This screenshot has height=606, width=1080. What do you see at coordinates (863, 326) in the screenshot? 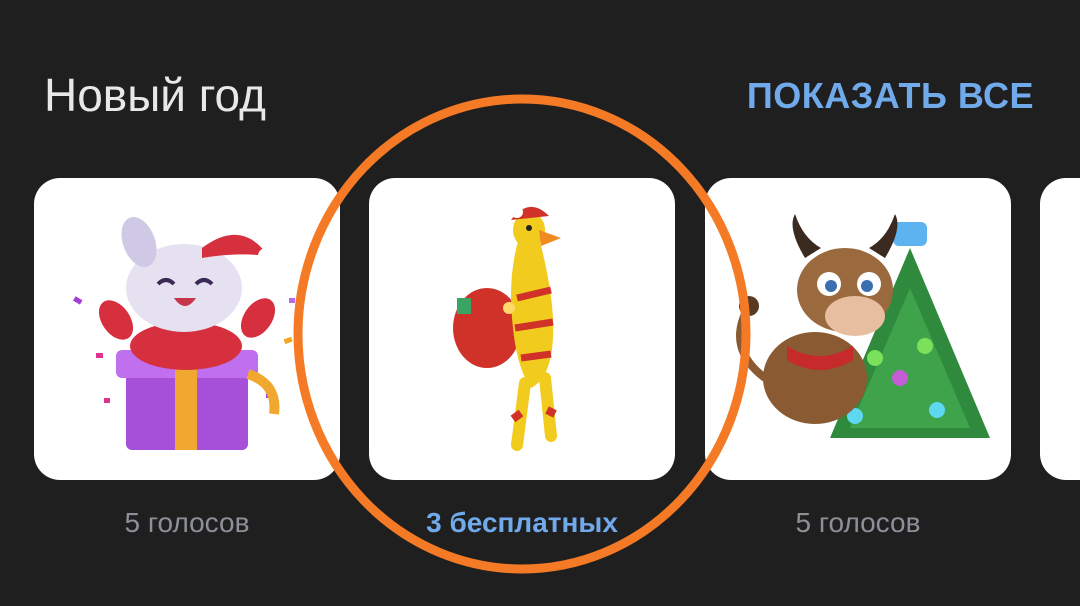
I see `bull-tree-sticker-icon` at bounding box center [863, 326].